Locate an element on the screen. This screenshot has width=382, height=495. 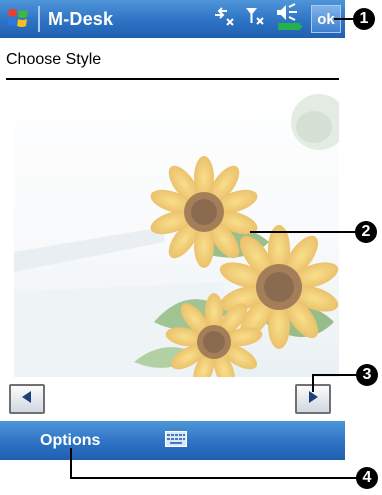
title-separator is located at coordinates (39, 19).